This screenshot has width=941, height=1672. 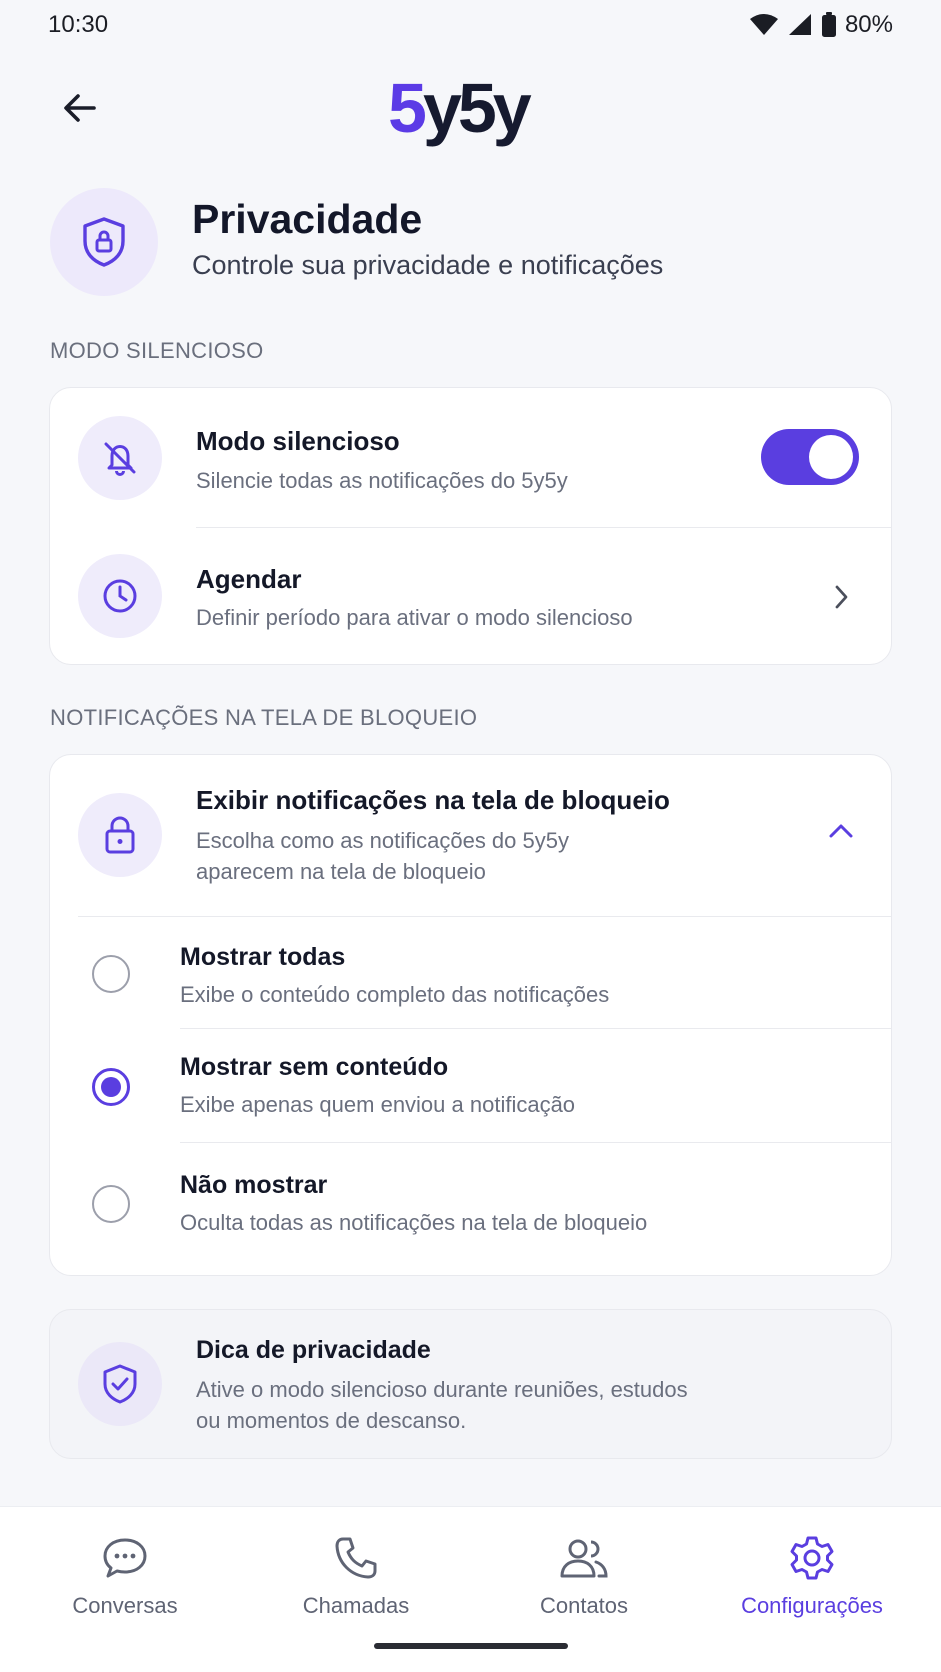 I want to click on option-show-all-title: Mostrar todas, so click(x=263, y=957).